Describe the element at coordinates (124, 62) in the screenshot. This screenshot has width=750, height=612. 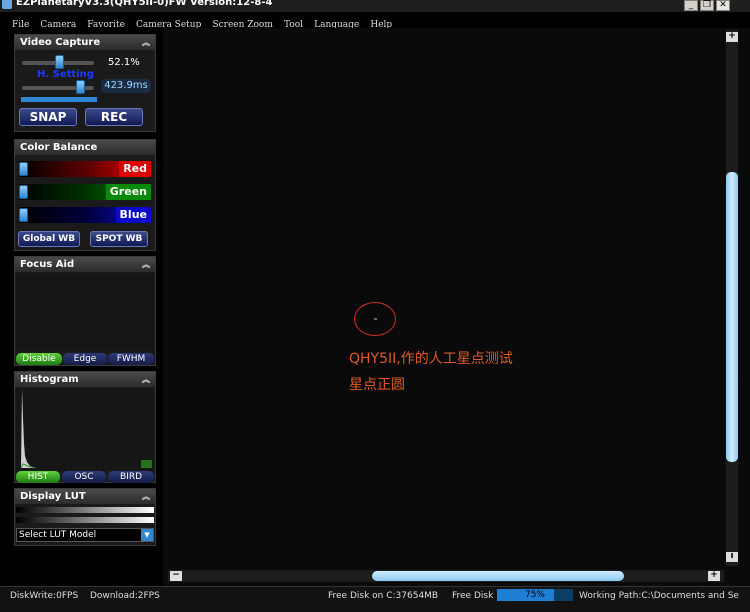
I see `gain-value: 52.1%` at that location.